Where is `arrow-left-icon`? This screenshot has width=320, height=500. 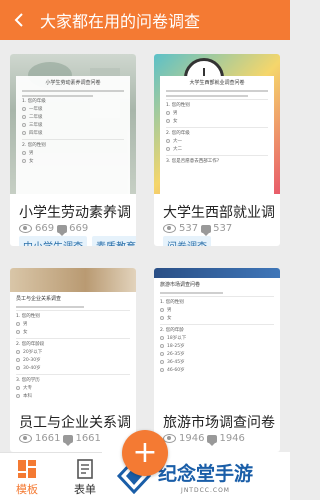 arrow-left-icon is located at coordinates (18, 20).